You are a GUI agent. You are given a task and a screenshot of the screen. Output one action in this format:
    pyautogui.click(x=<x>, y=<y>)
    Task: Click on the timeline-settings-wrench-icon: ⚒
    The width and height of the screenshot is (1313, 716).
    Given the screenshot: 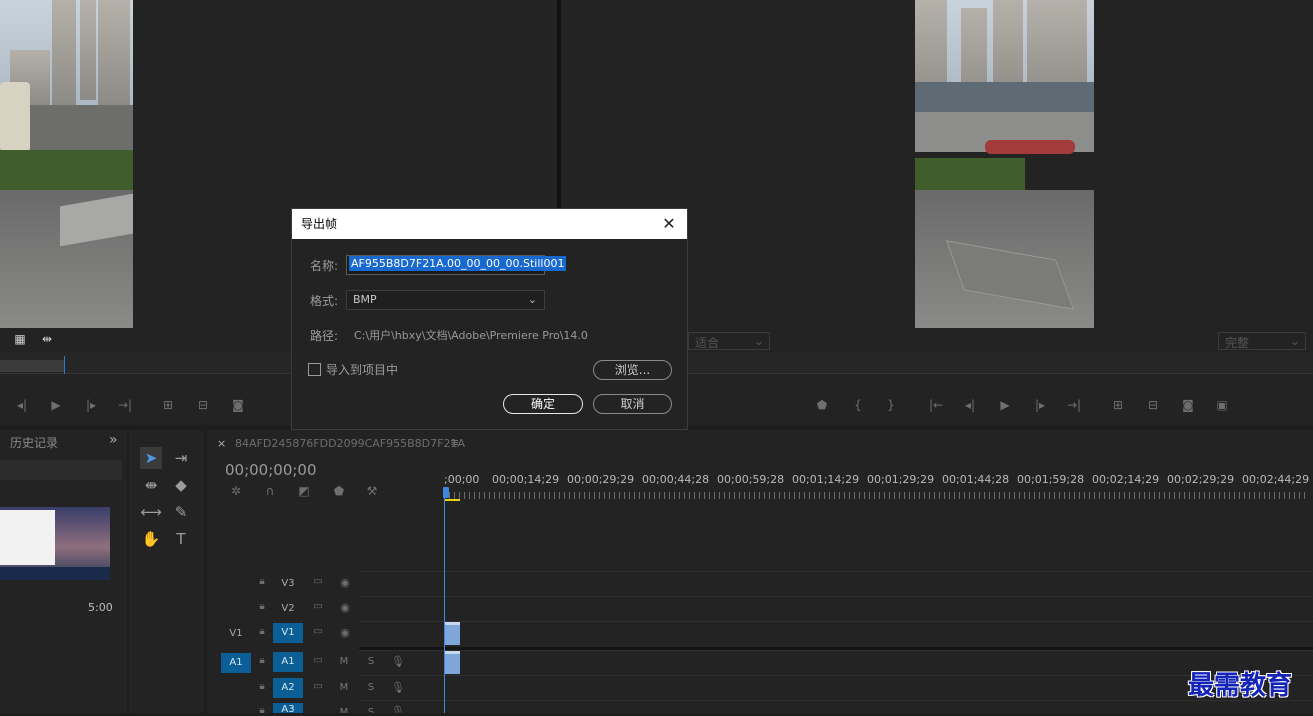 What is the action you would take?
    pyautogui.click(x=372, y=491)
    